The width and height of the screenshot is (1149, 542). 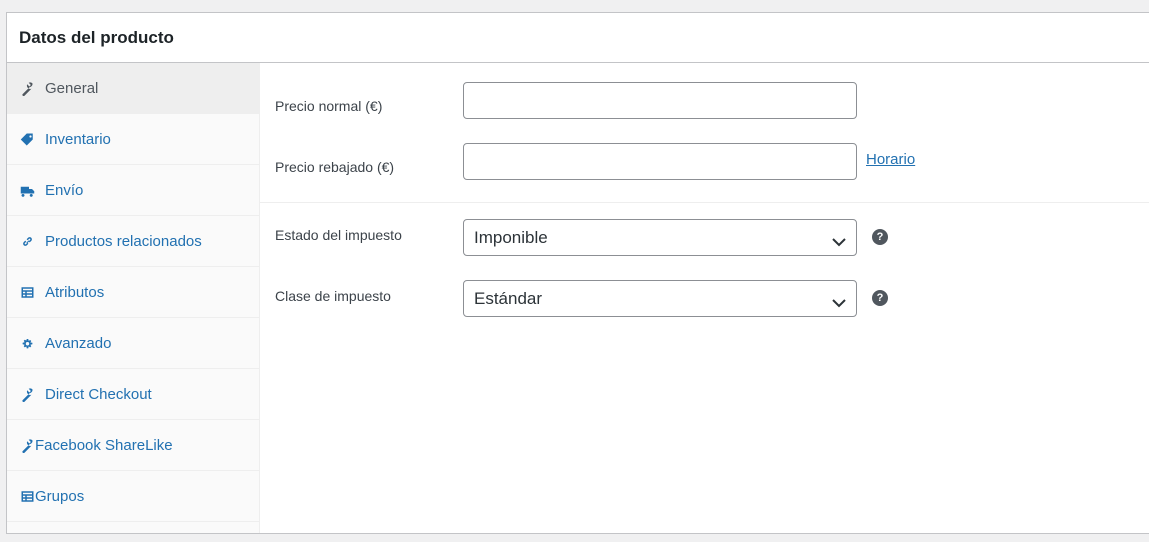 What do you see at coordinates (72, 88) in the screenshot?
I see `tab-label: General` at bounding box center [72, 88].